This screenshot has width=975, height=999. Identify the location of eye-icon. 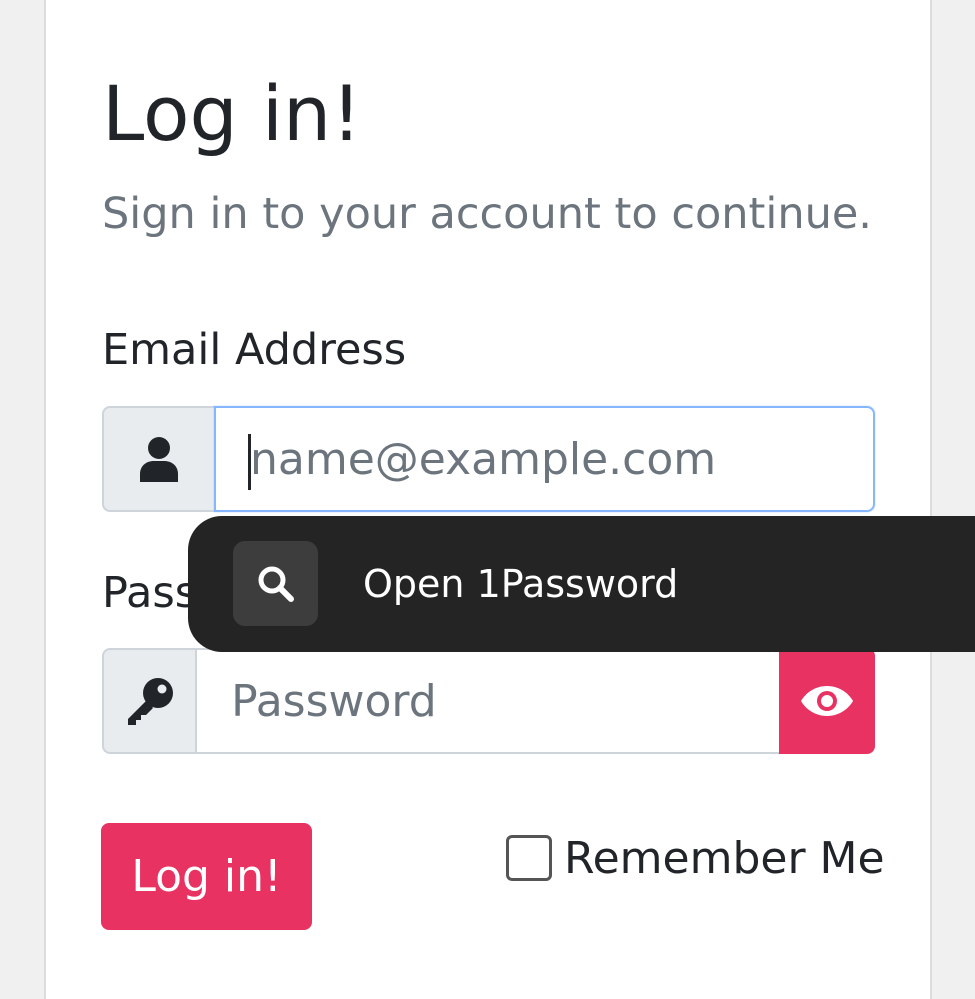
(827, 701).